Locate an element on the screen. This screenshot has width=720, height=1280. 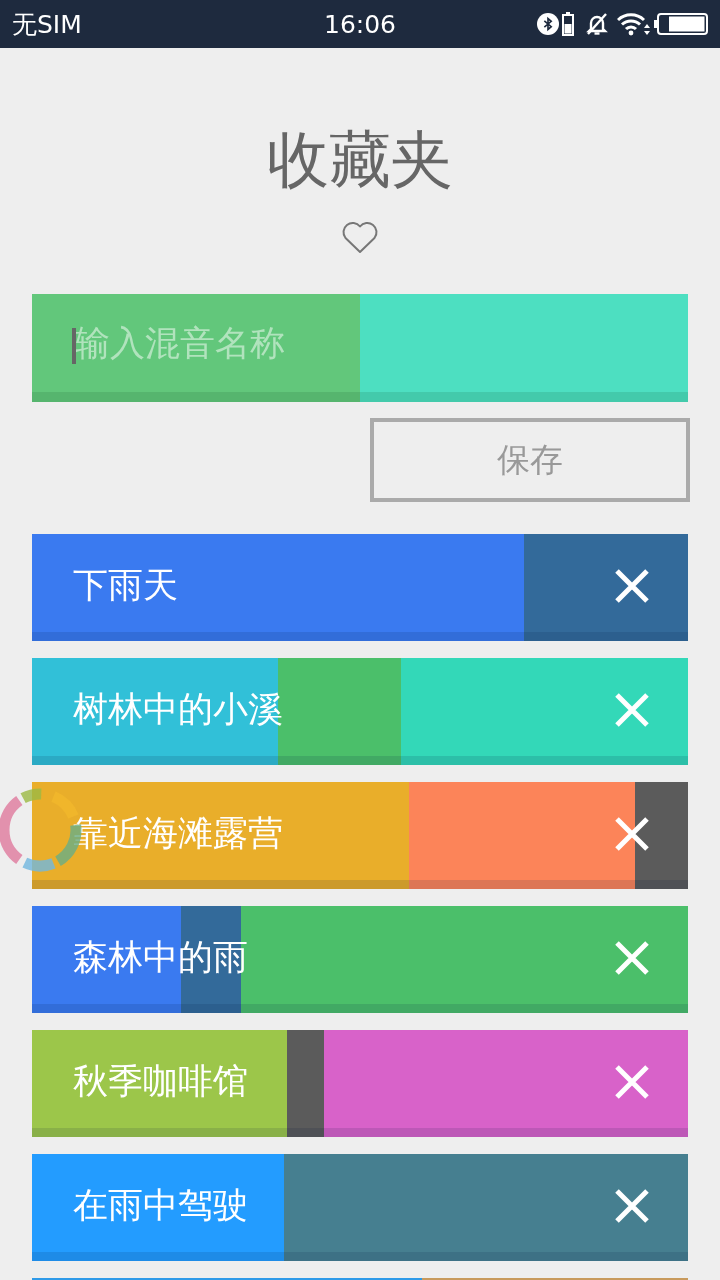
clock-time: 16:06 is located at coordinates (360, 24).